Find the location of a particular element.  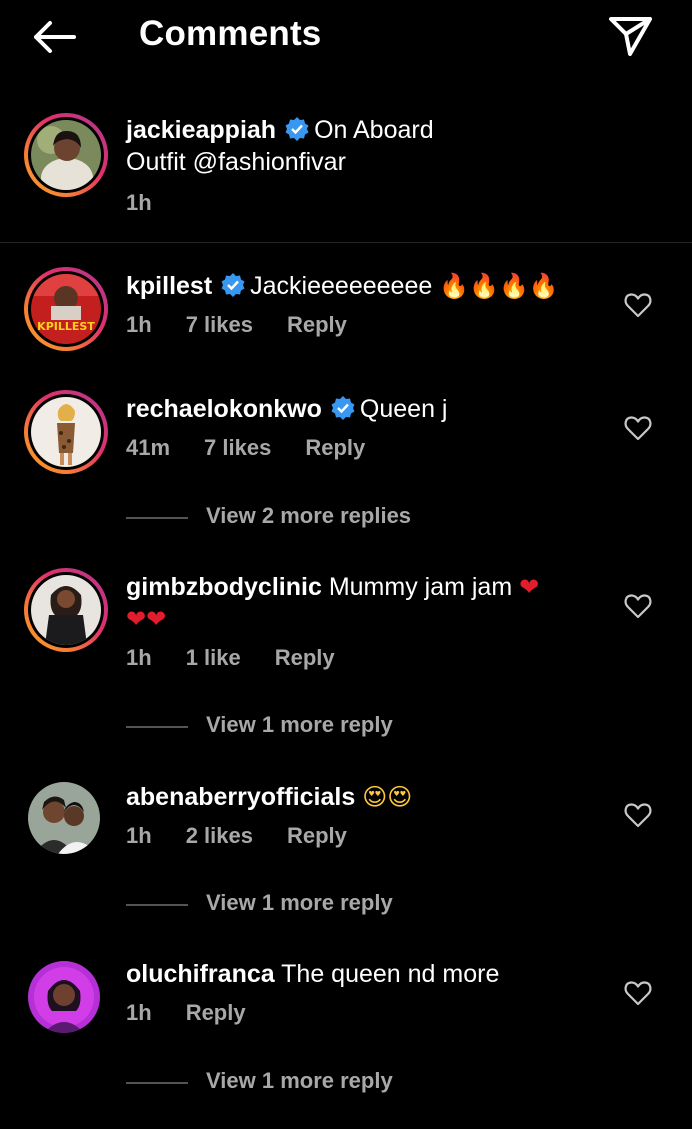

heart-eyes-emoji: 😍😍 is located at coordinates (387, 797).